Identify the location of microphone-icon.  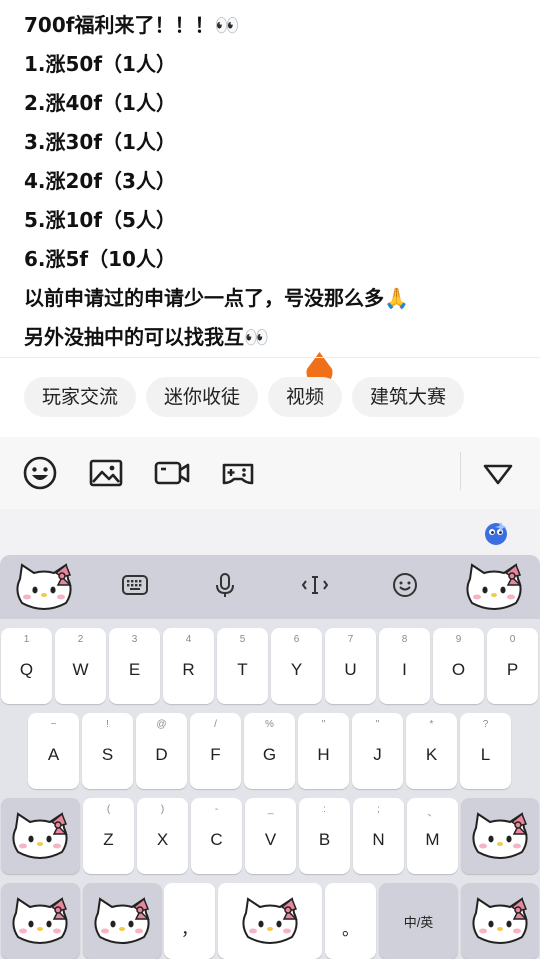
(225, 585).